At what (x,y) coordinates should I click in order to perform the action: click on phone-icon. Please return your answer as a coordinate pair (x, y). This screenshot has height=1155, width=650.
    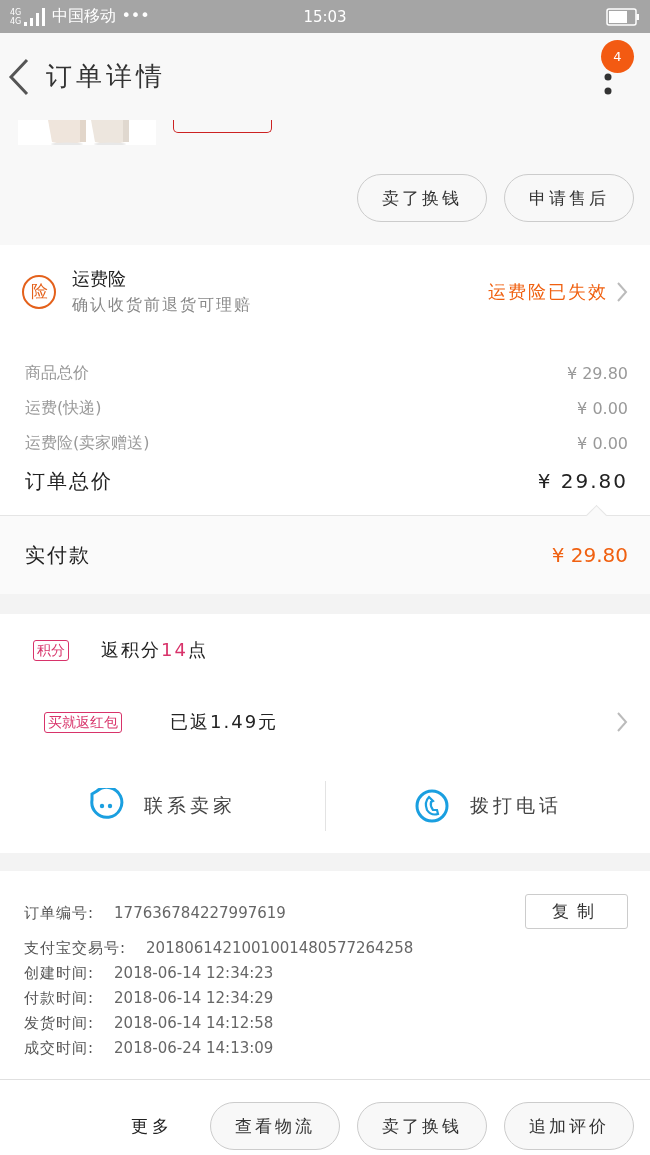
    Looking at the image, I should click on (431, 805).